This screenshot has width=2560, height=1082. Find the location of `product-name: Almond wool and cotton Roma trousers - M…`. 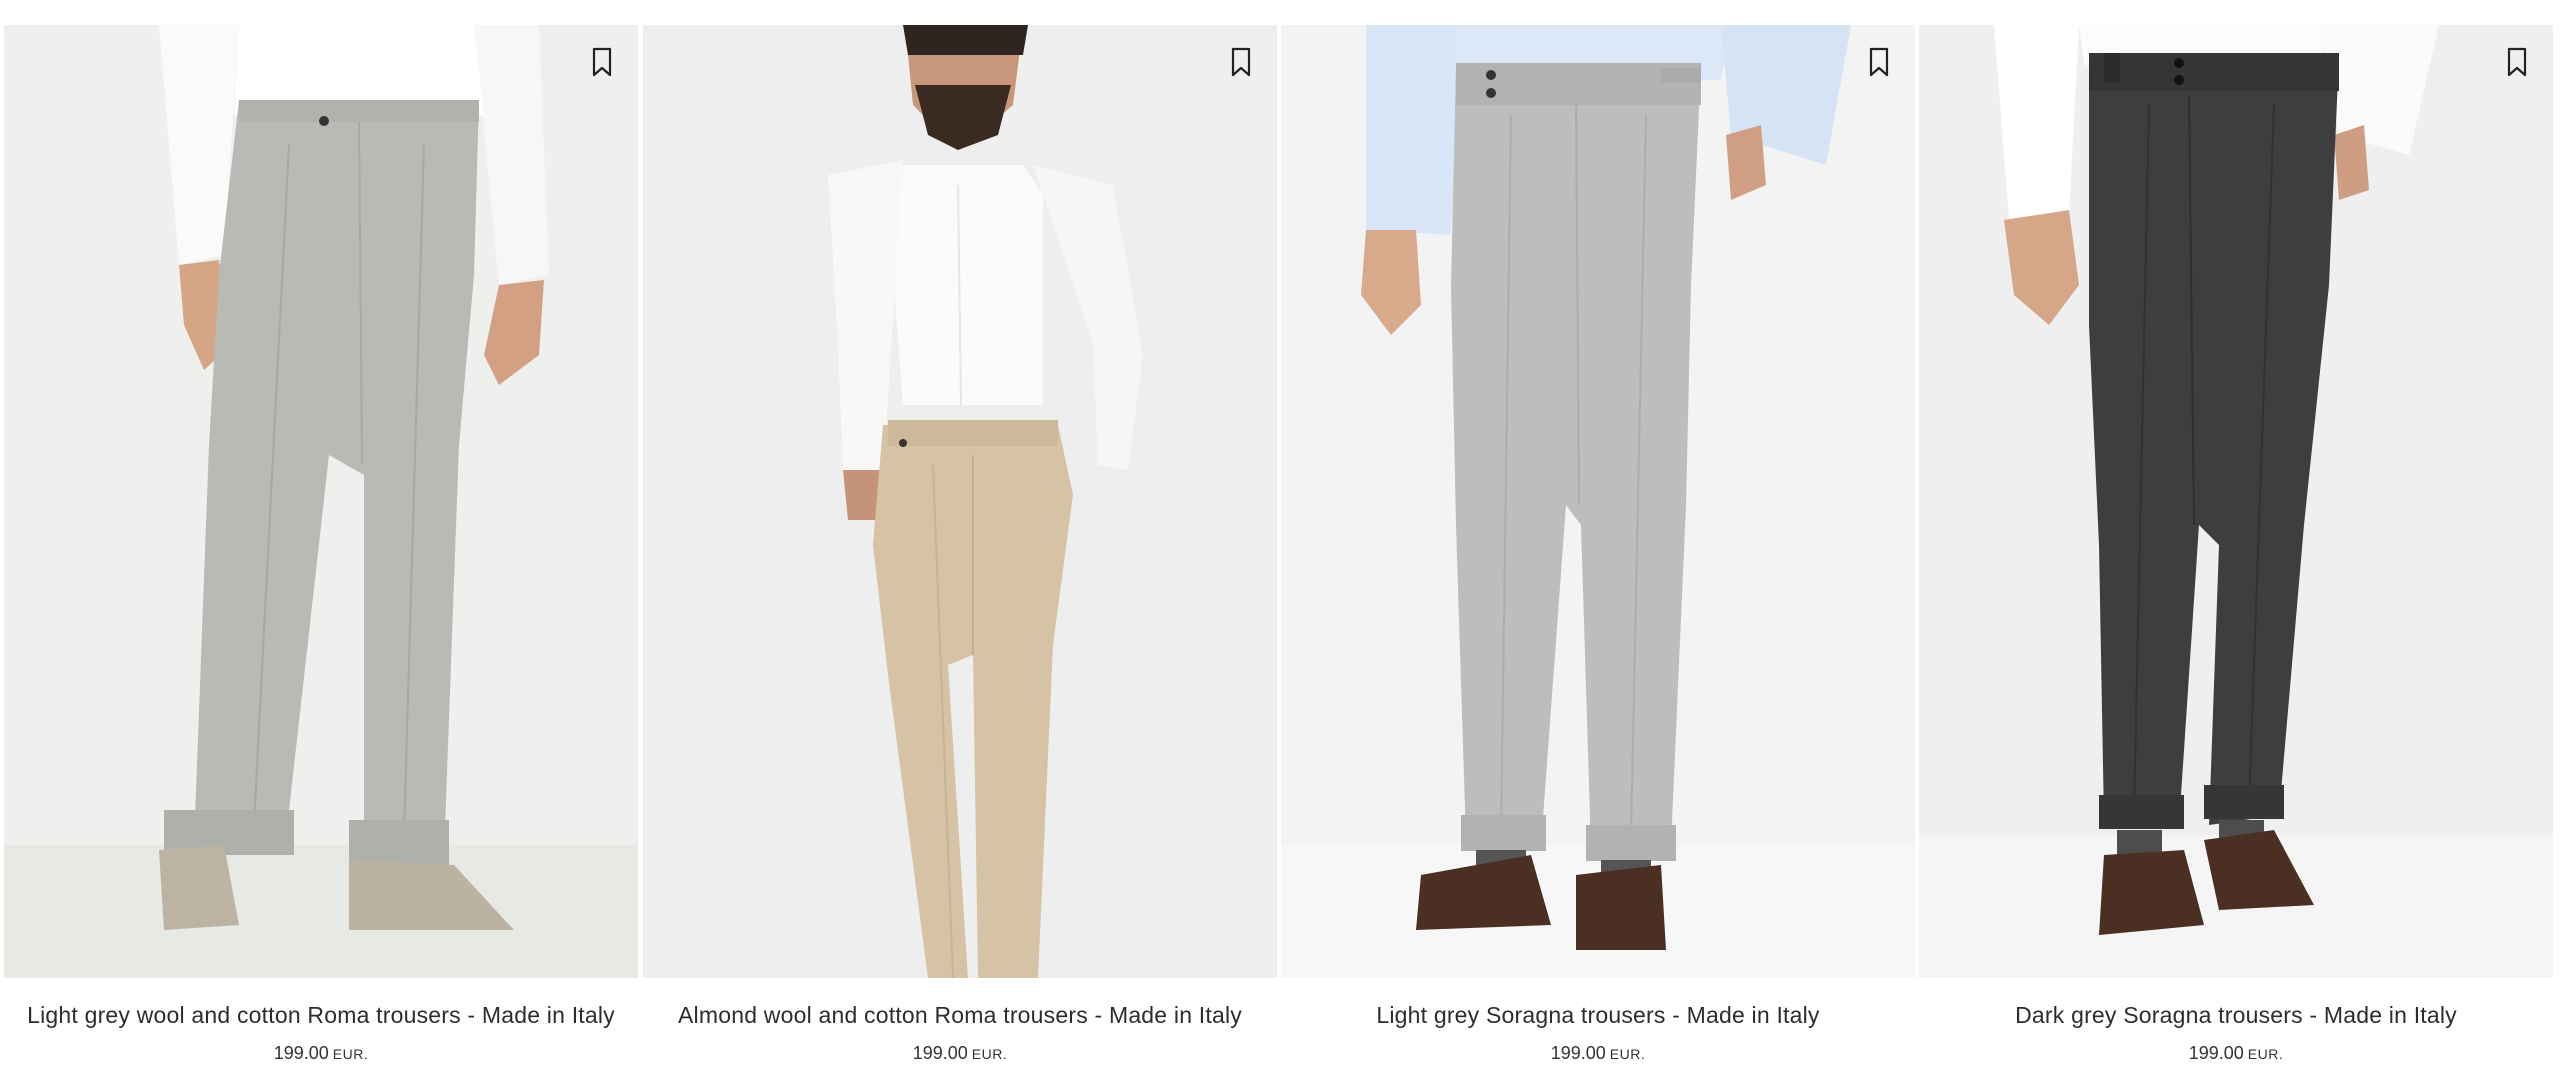

product-name: Almond wool and cotton Roma trousers - M… is located at coordinates (960, 1015).